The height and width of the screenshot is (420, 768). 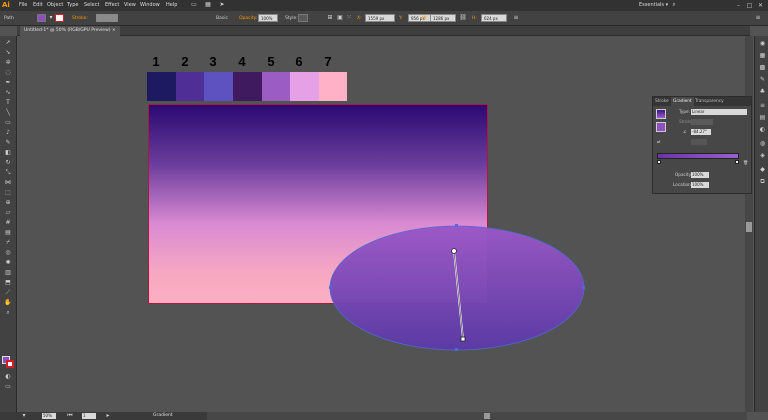 What do you see at coordinates (8, 193) in the screenshot?
I see `free-transform-tool-icon: ⬚` at bounding box center [8, 193].